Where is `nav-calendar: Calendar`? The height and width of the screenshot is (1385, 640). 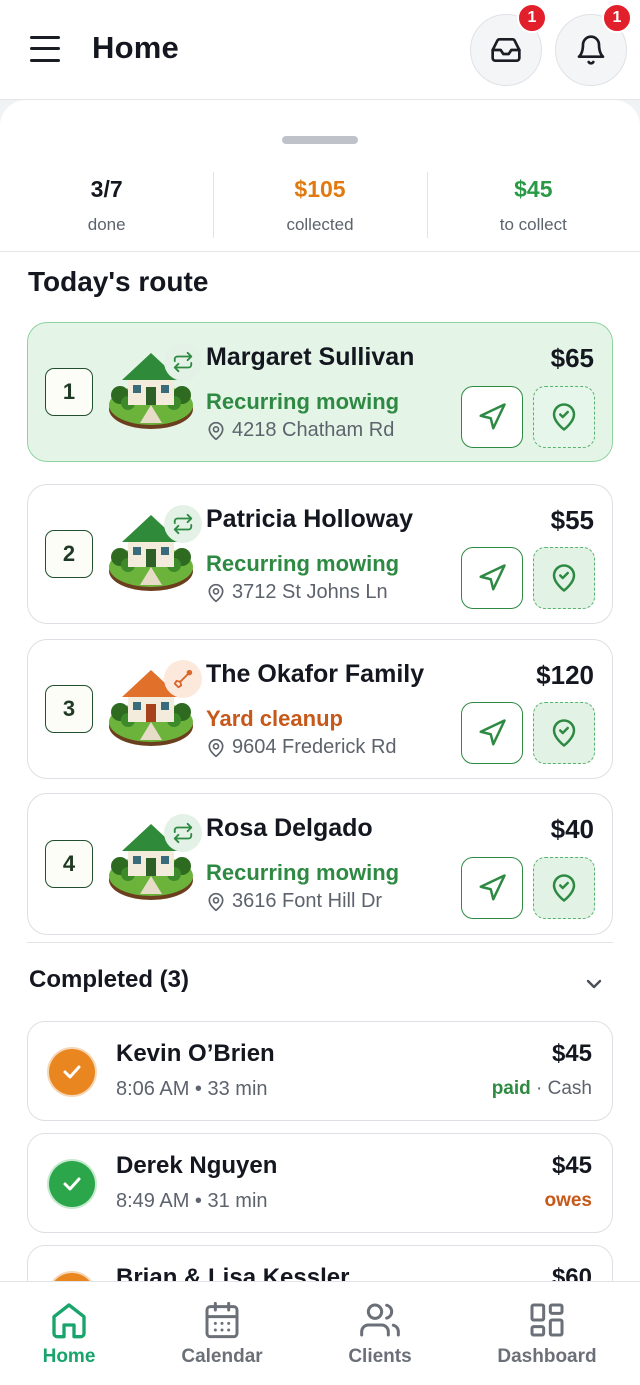
nav-calendar: Calendar is located at coordinates (222, 1333).